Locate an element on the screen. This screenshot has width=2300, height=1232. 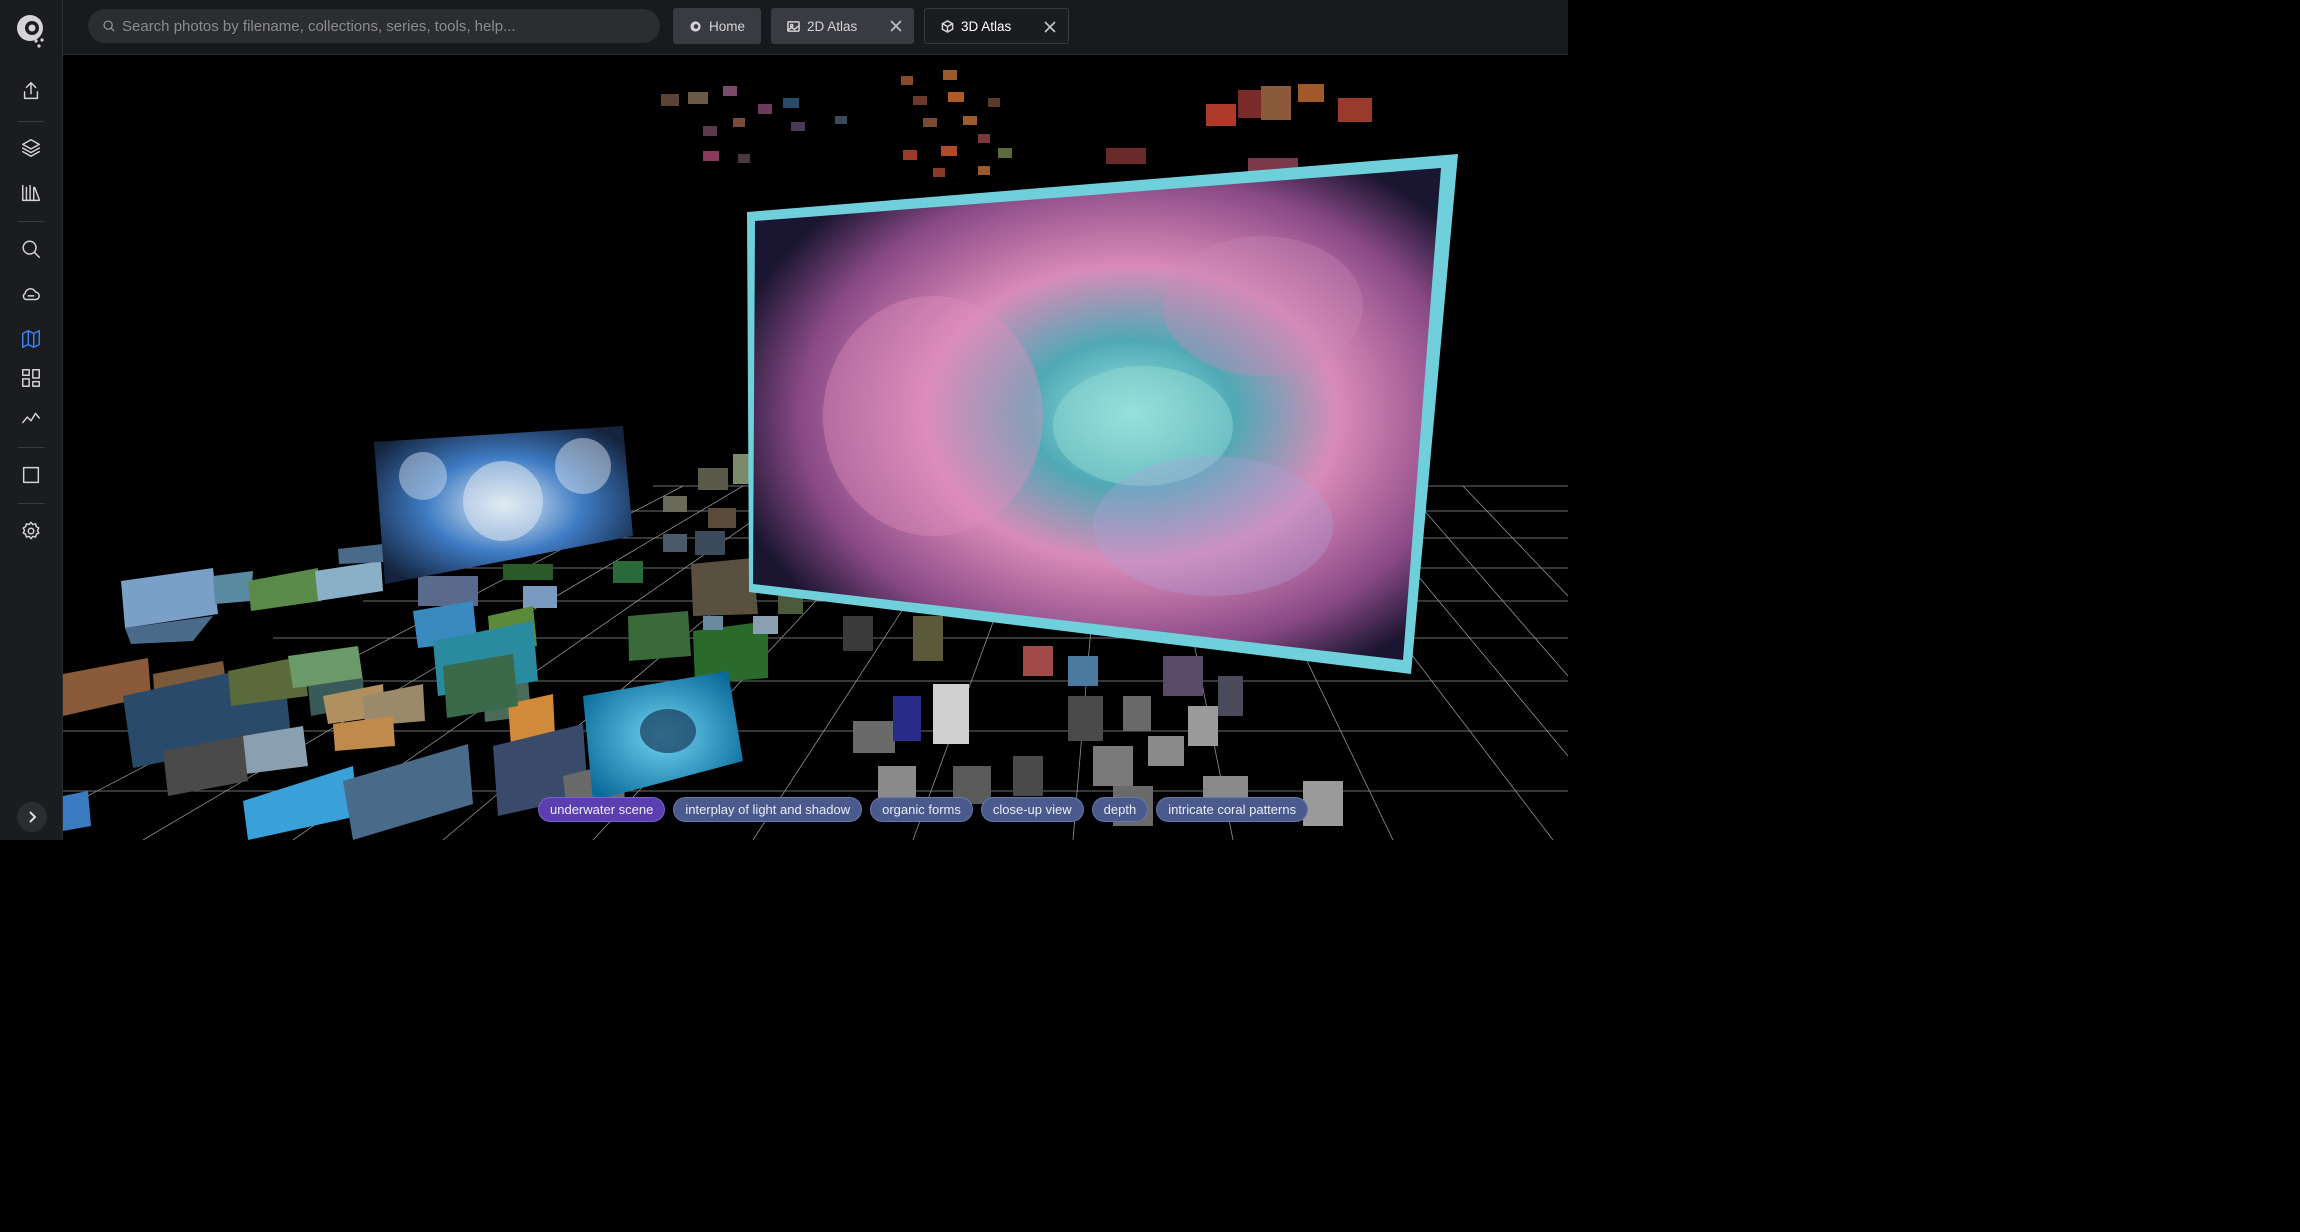
chevron-right-icon is located at coordinates (33, 817).